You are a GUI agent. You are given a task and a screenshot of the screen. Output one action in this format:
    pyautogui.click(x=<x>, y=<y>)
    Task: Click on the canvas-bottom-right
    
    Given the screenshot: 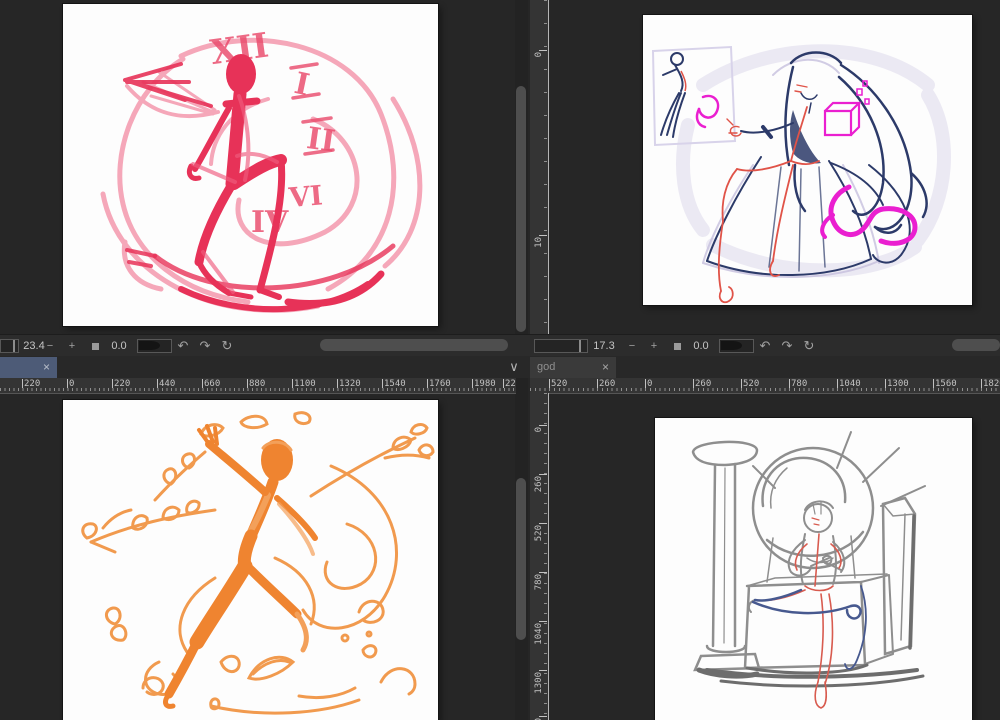 What is the action you would take?
    pyautogui.click(x=813, y=569)
    